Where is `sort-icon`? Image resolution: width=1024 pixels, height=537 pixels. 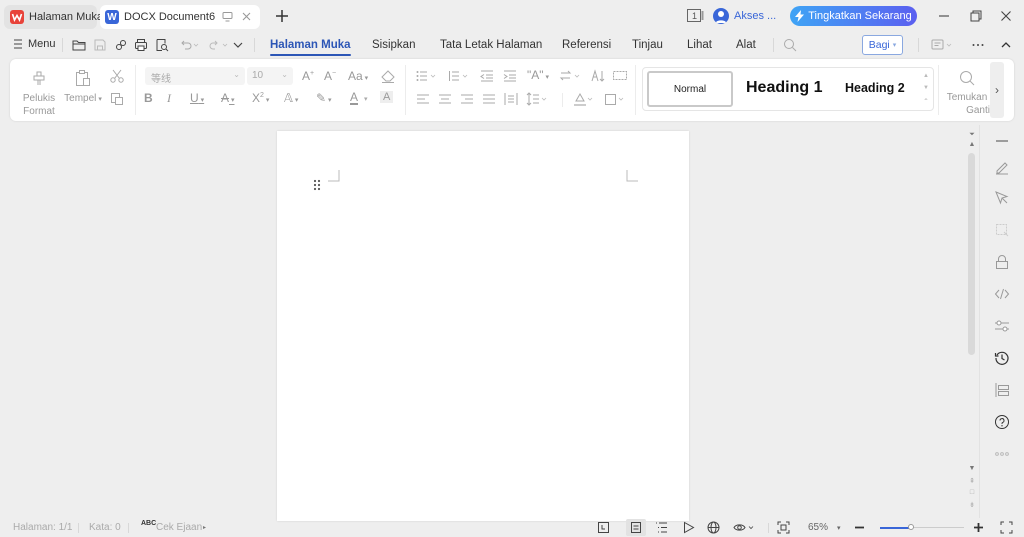
sort-icon is located at coordinates (598, 76).